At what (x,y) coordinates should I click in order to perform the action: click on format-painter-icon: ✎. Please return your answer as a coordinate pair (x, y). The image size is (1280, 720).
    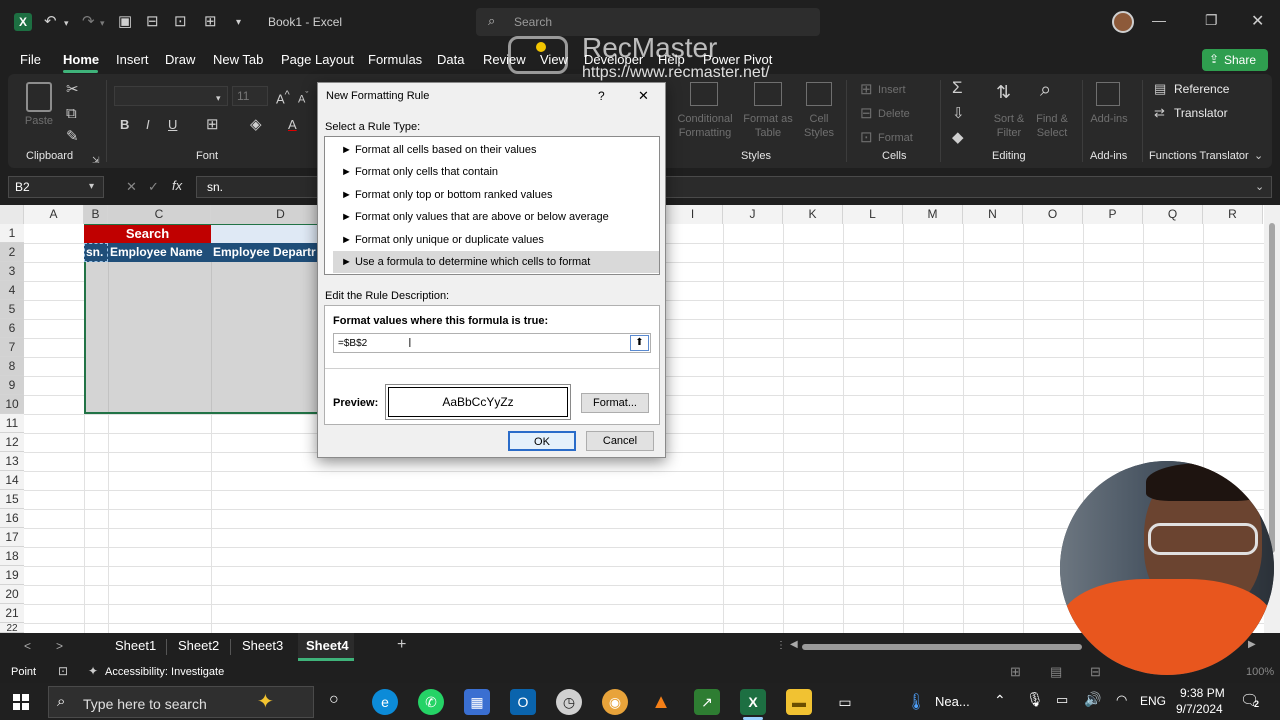
    Looking at the image, I should click on (72, 137).